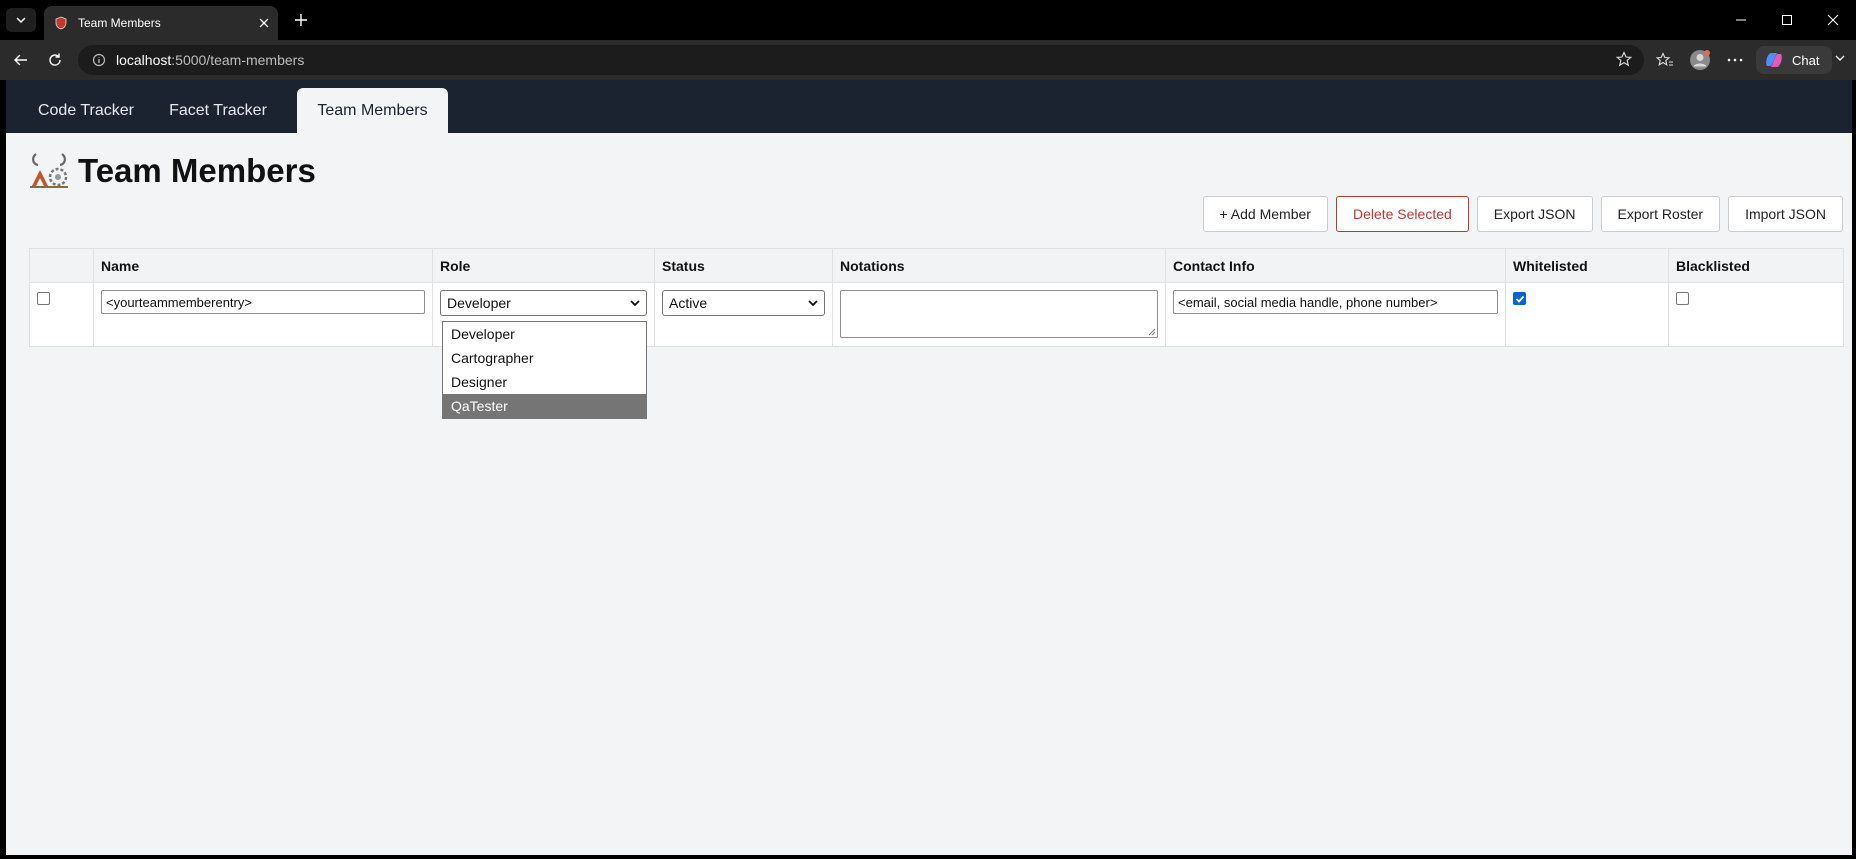  What do you see at coordinates (197, 170) in the screenshot?
I see `page-title: Team Members` at bounding box center [197, 170].